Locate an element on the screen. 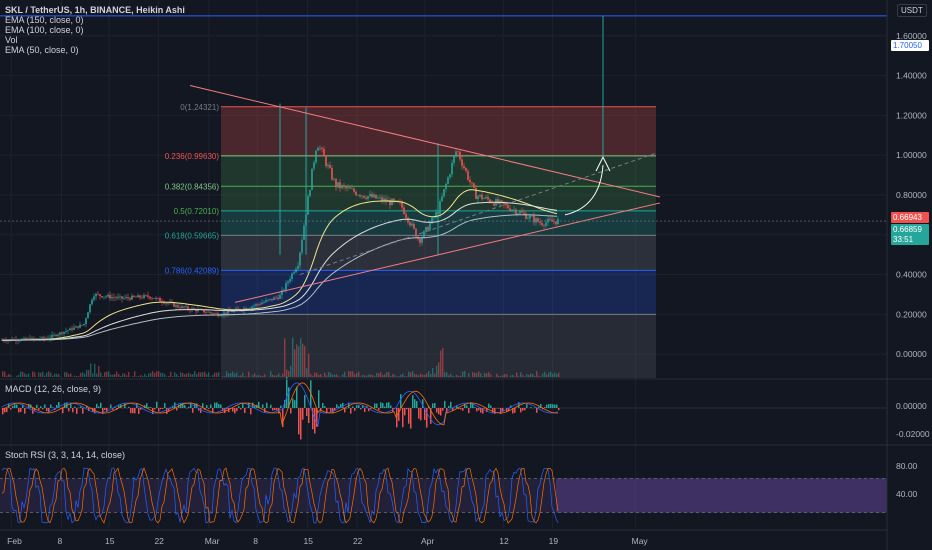  macd-label: MACD (12, 26, close, 9) is located at coordinates (53, 389).